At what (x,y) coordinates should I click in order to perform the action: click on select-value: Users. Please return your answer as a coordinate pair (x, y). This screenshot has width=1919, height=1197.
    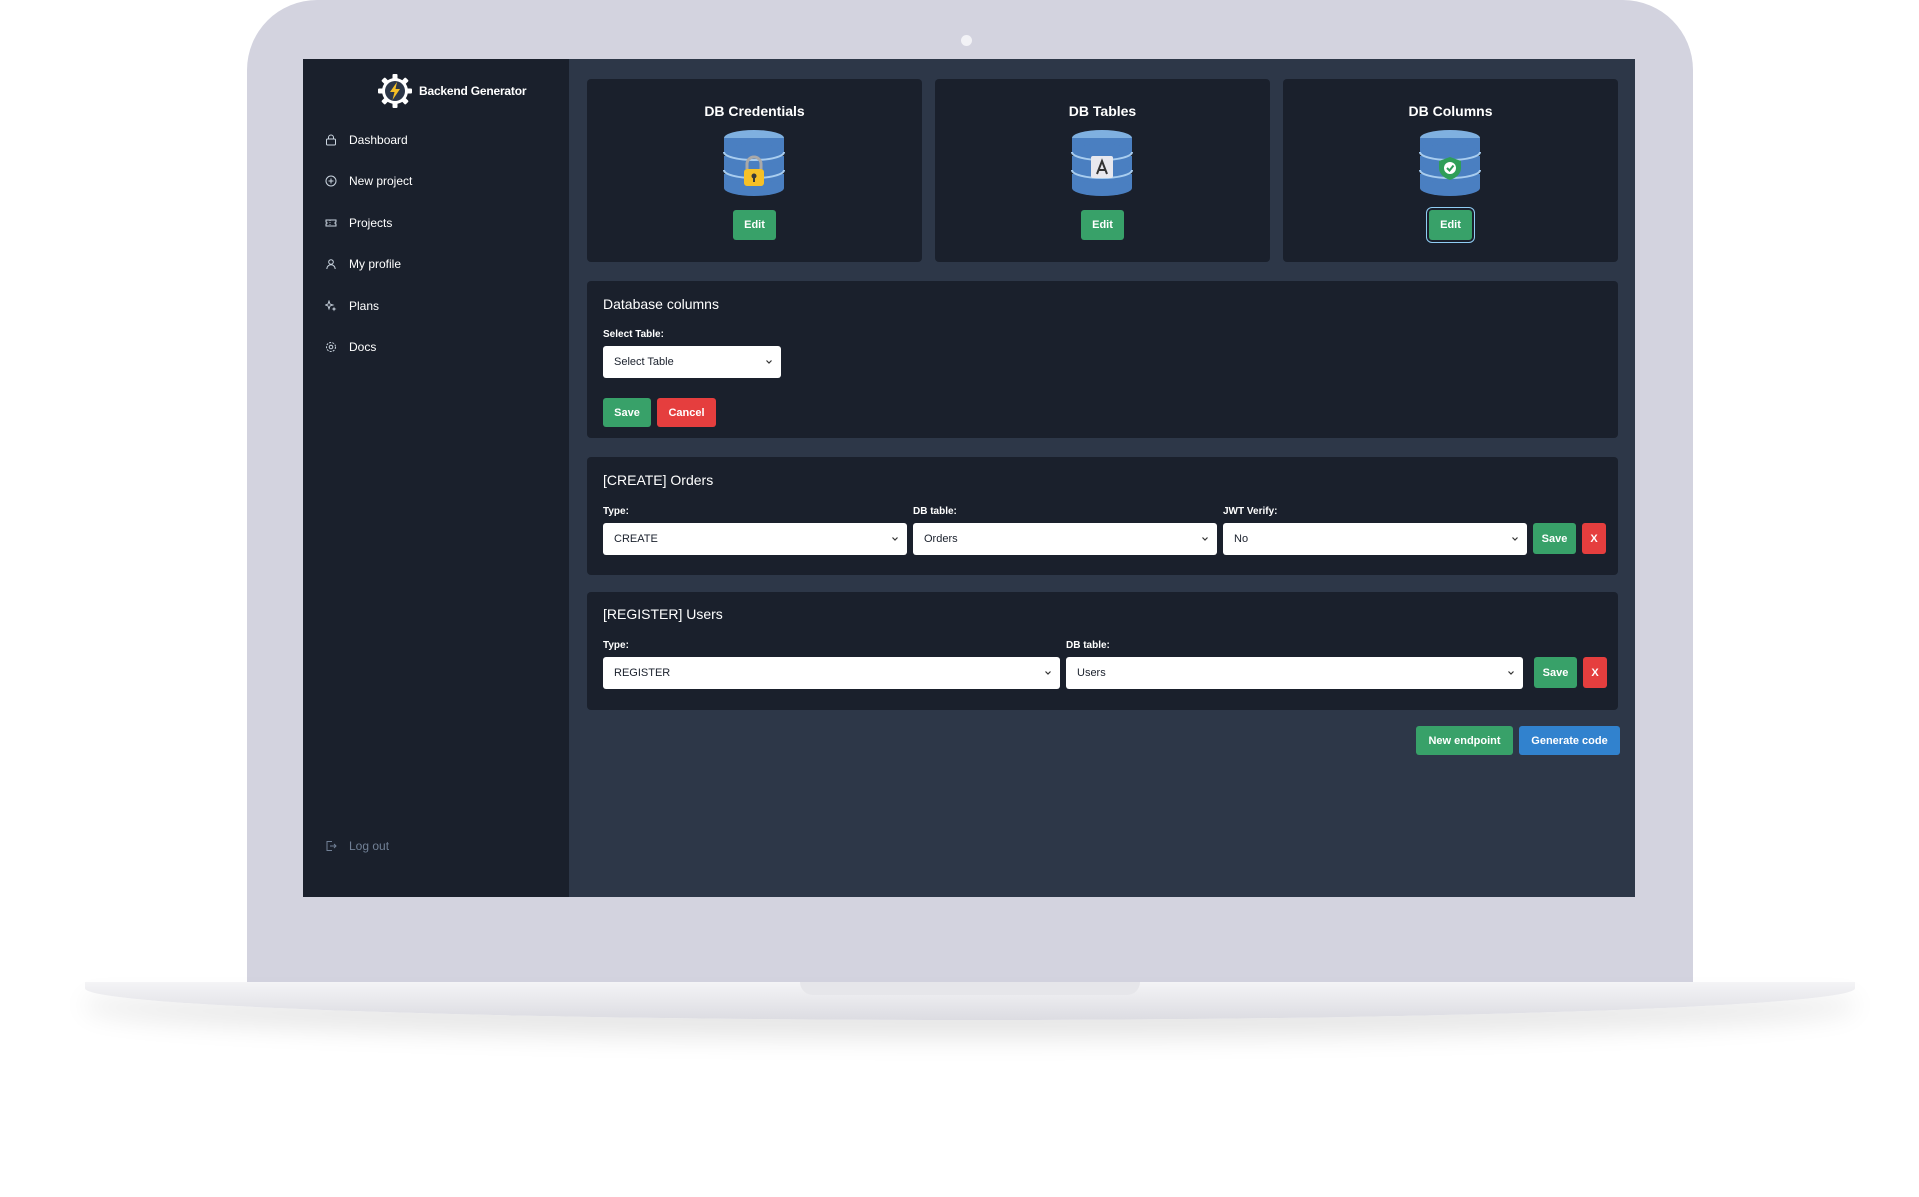
    Looking at the image, I should click on (1091, 673).